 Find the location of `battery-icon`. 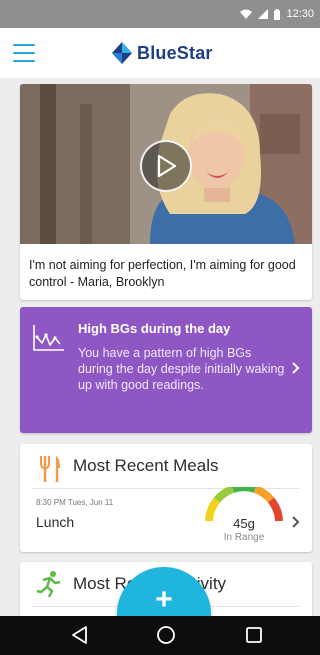

battery-icon is located at coordinates (277, 14).